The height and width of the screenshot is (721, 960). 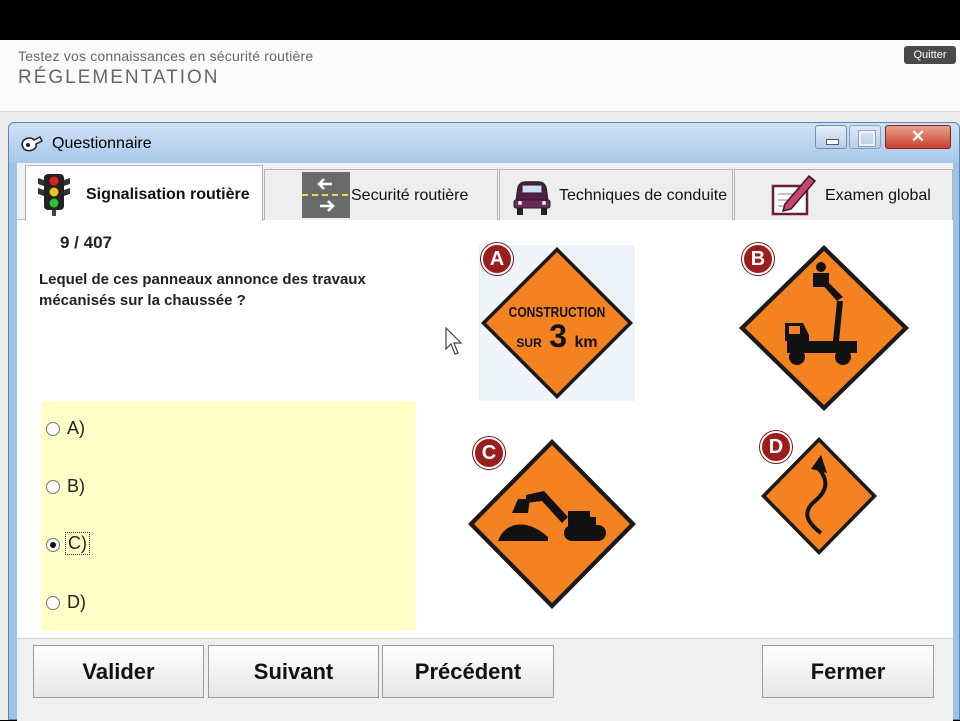 What do you see at coordinates (326, 195) in the screenshot?
I see `lane-arrows-icon` at bounding box center [326, 195].